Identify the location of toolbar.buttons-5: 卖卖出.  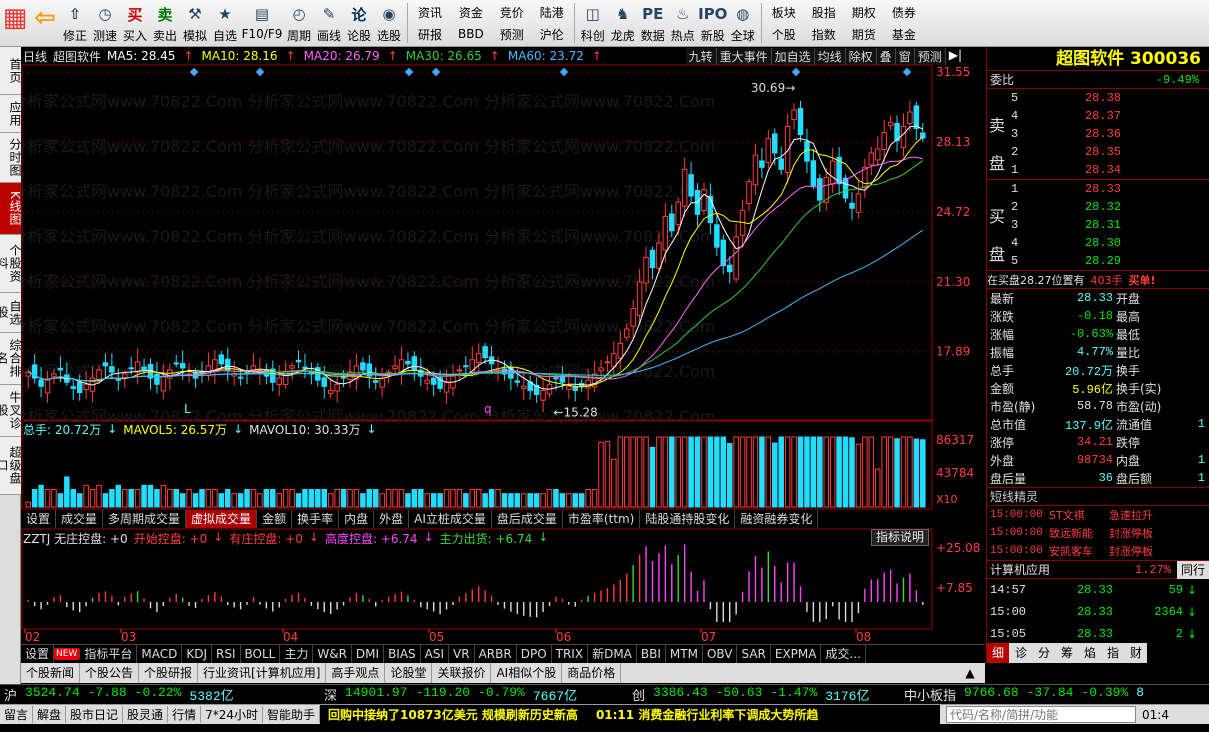
(165, 23).